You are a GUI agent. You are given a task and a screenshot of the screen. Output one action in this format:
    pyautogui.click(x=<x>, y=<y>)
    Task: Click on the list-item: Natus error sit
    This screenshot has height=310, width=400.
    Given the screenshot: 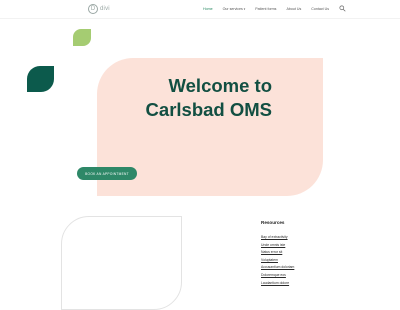 What is the action you would take?
    pyautogui.click(x=301, y=249)
    